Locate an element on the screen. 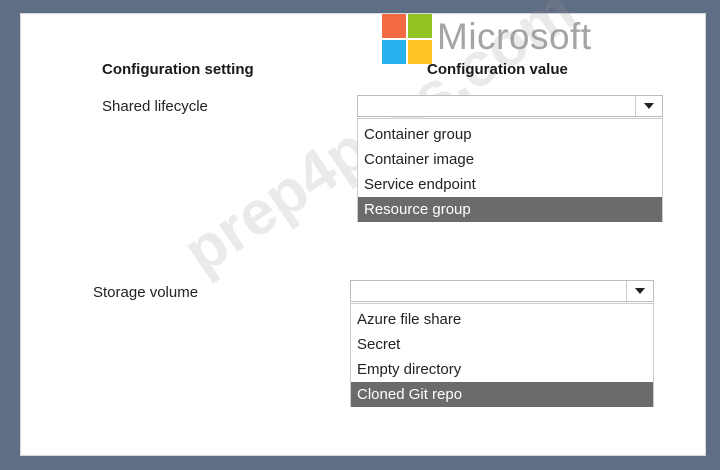  option-secret: Secret is located at coordinates (502, 344).